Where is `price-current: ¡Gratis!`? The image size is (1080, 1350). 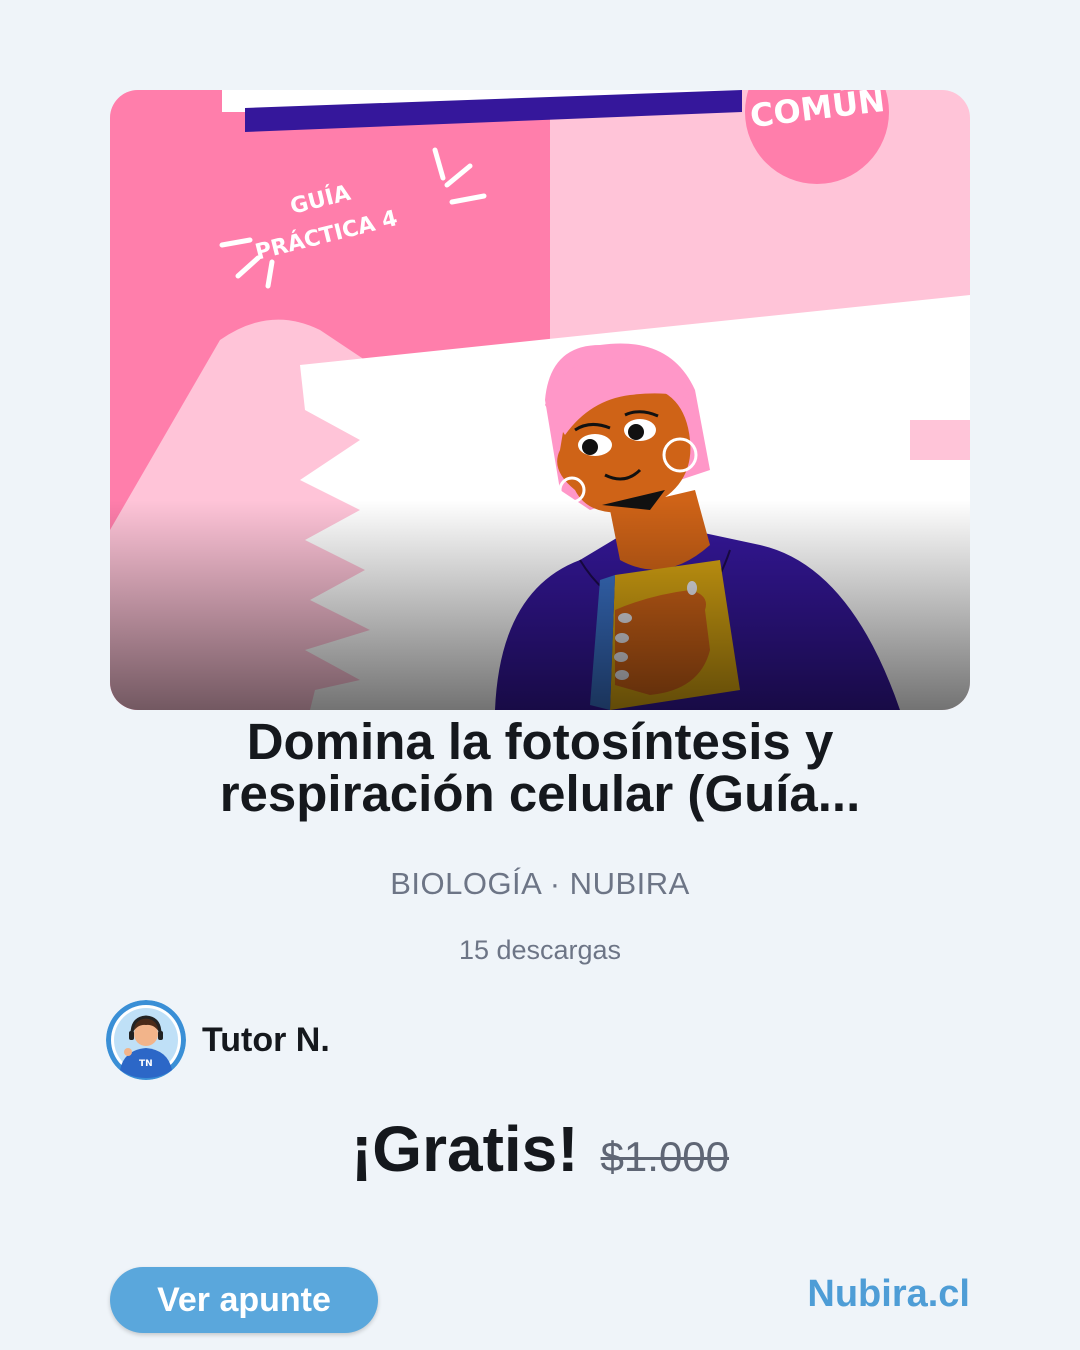 price-current: ¡Gratis! is located at coordinates (464, 1149).